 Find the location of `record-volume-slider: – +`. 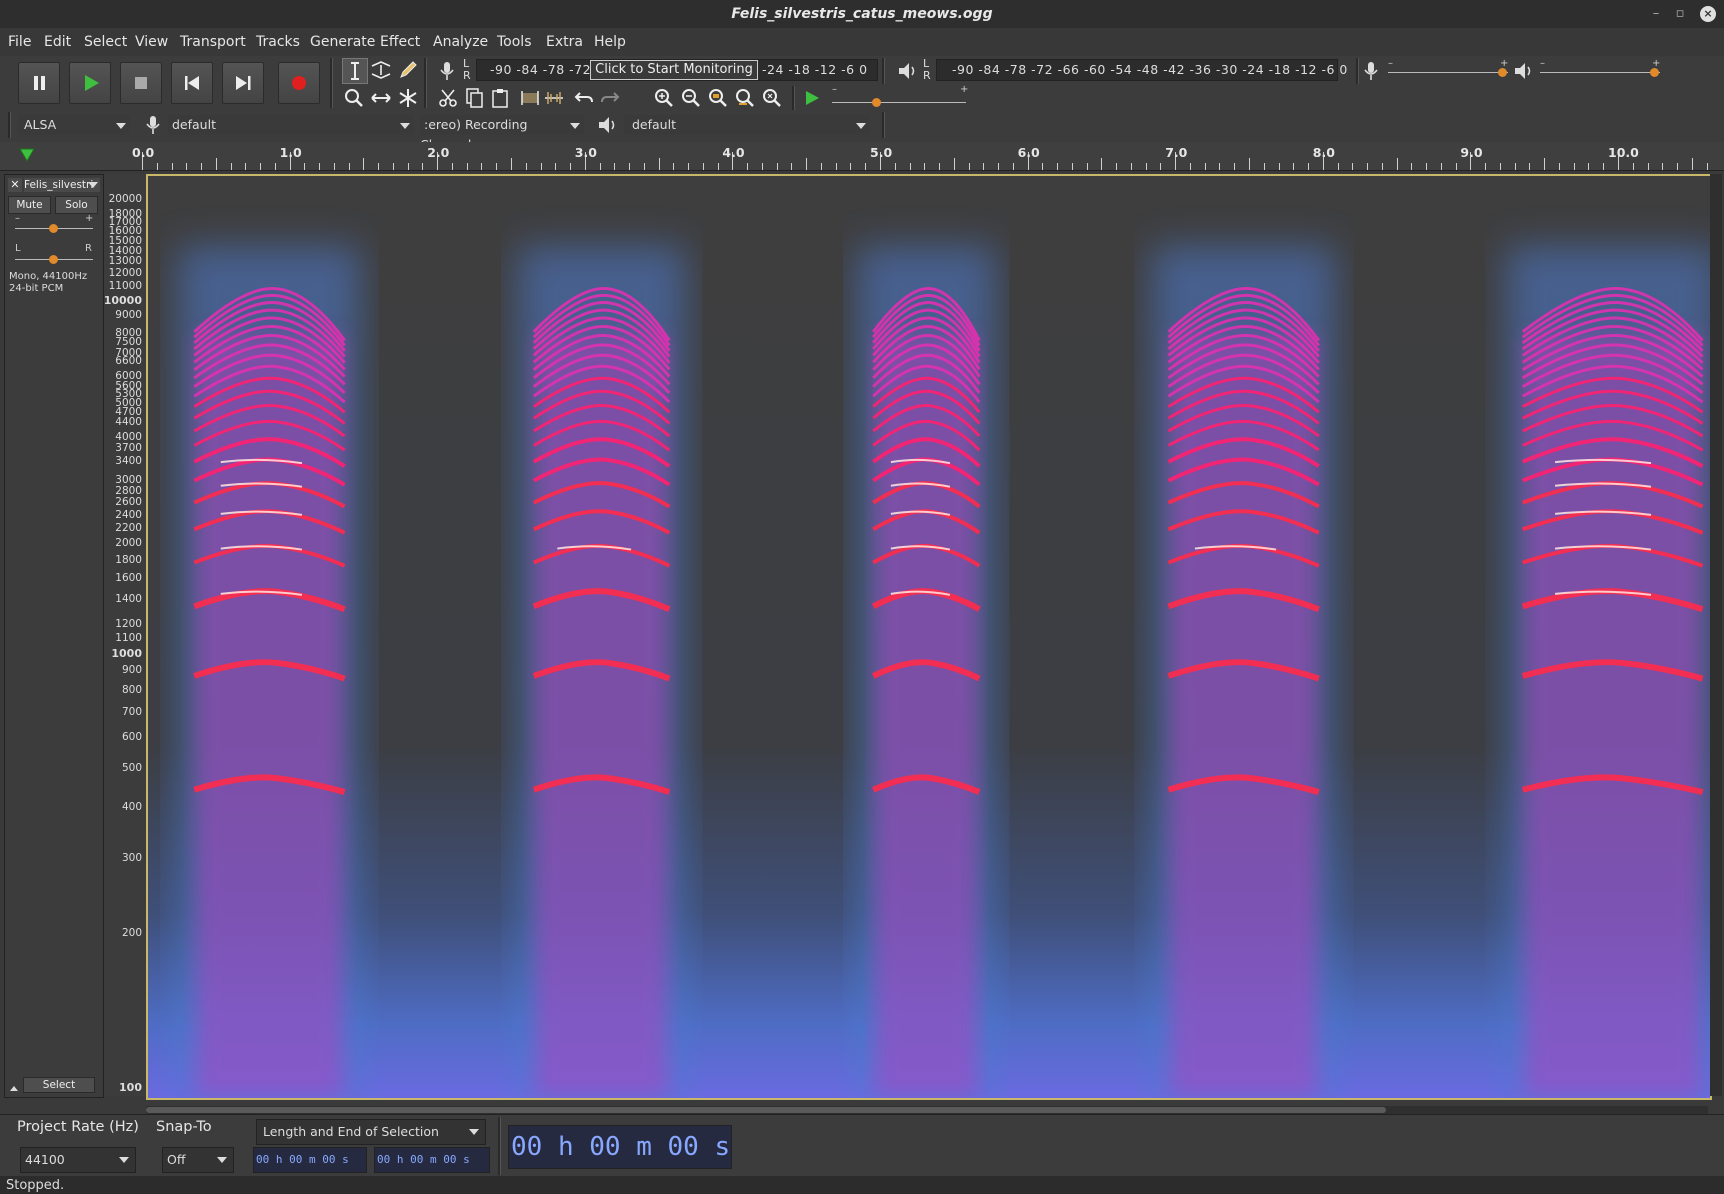

record-volume-slider: – + is located at coordinates (1448, 70).